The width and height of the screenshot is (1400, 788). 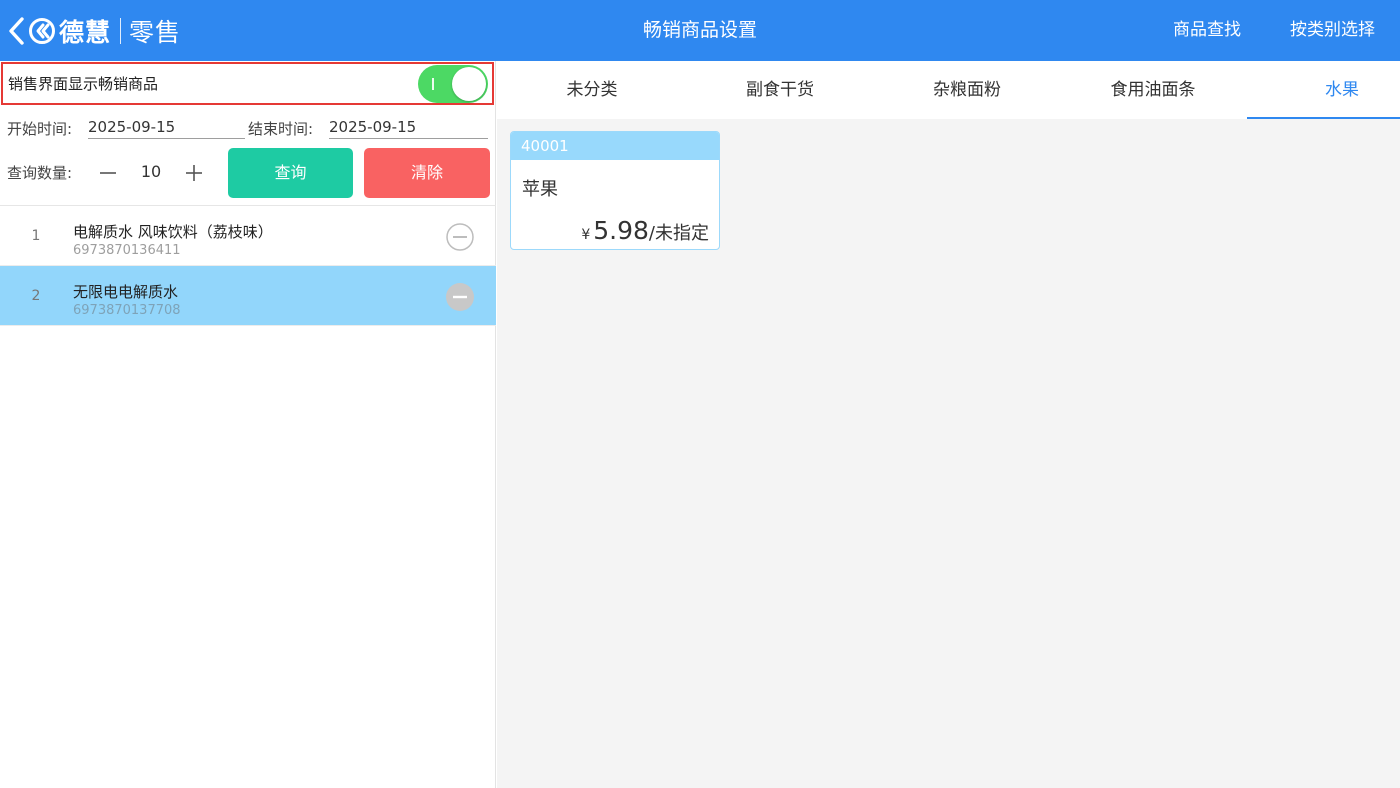 I want to click on date-range-row: 开始时间: 2025-09-15 结束时间: 2025-09-15, so click(x=248, y=128).